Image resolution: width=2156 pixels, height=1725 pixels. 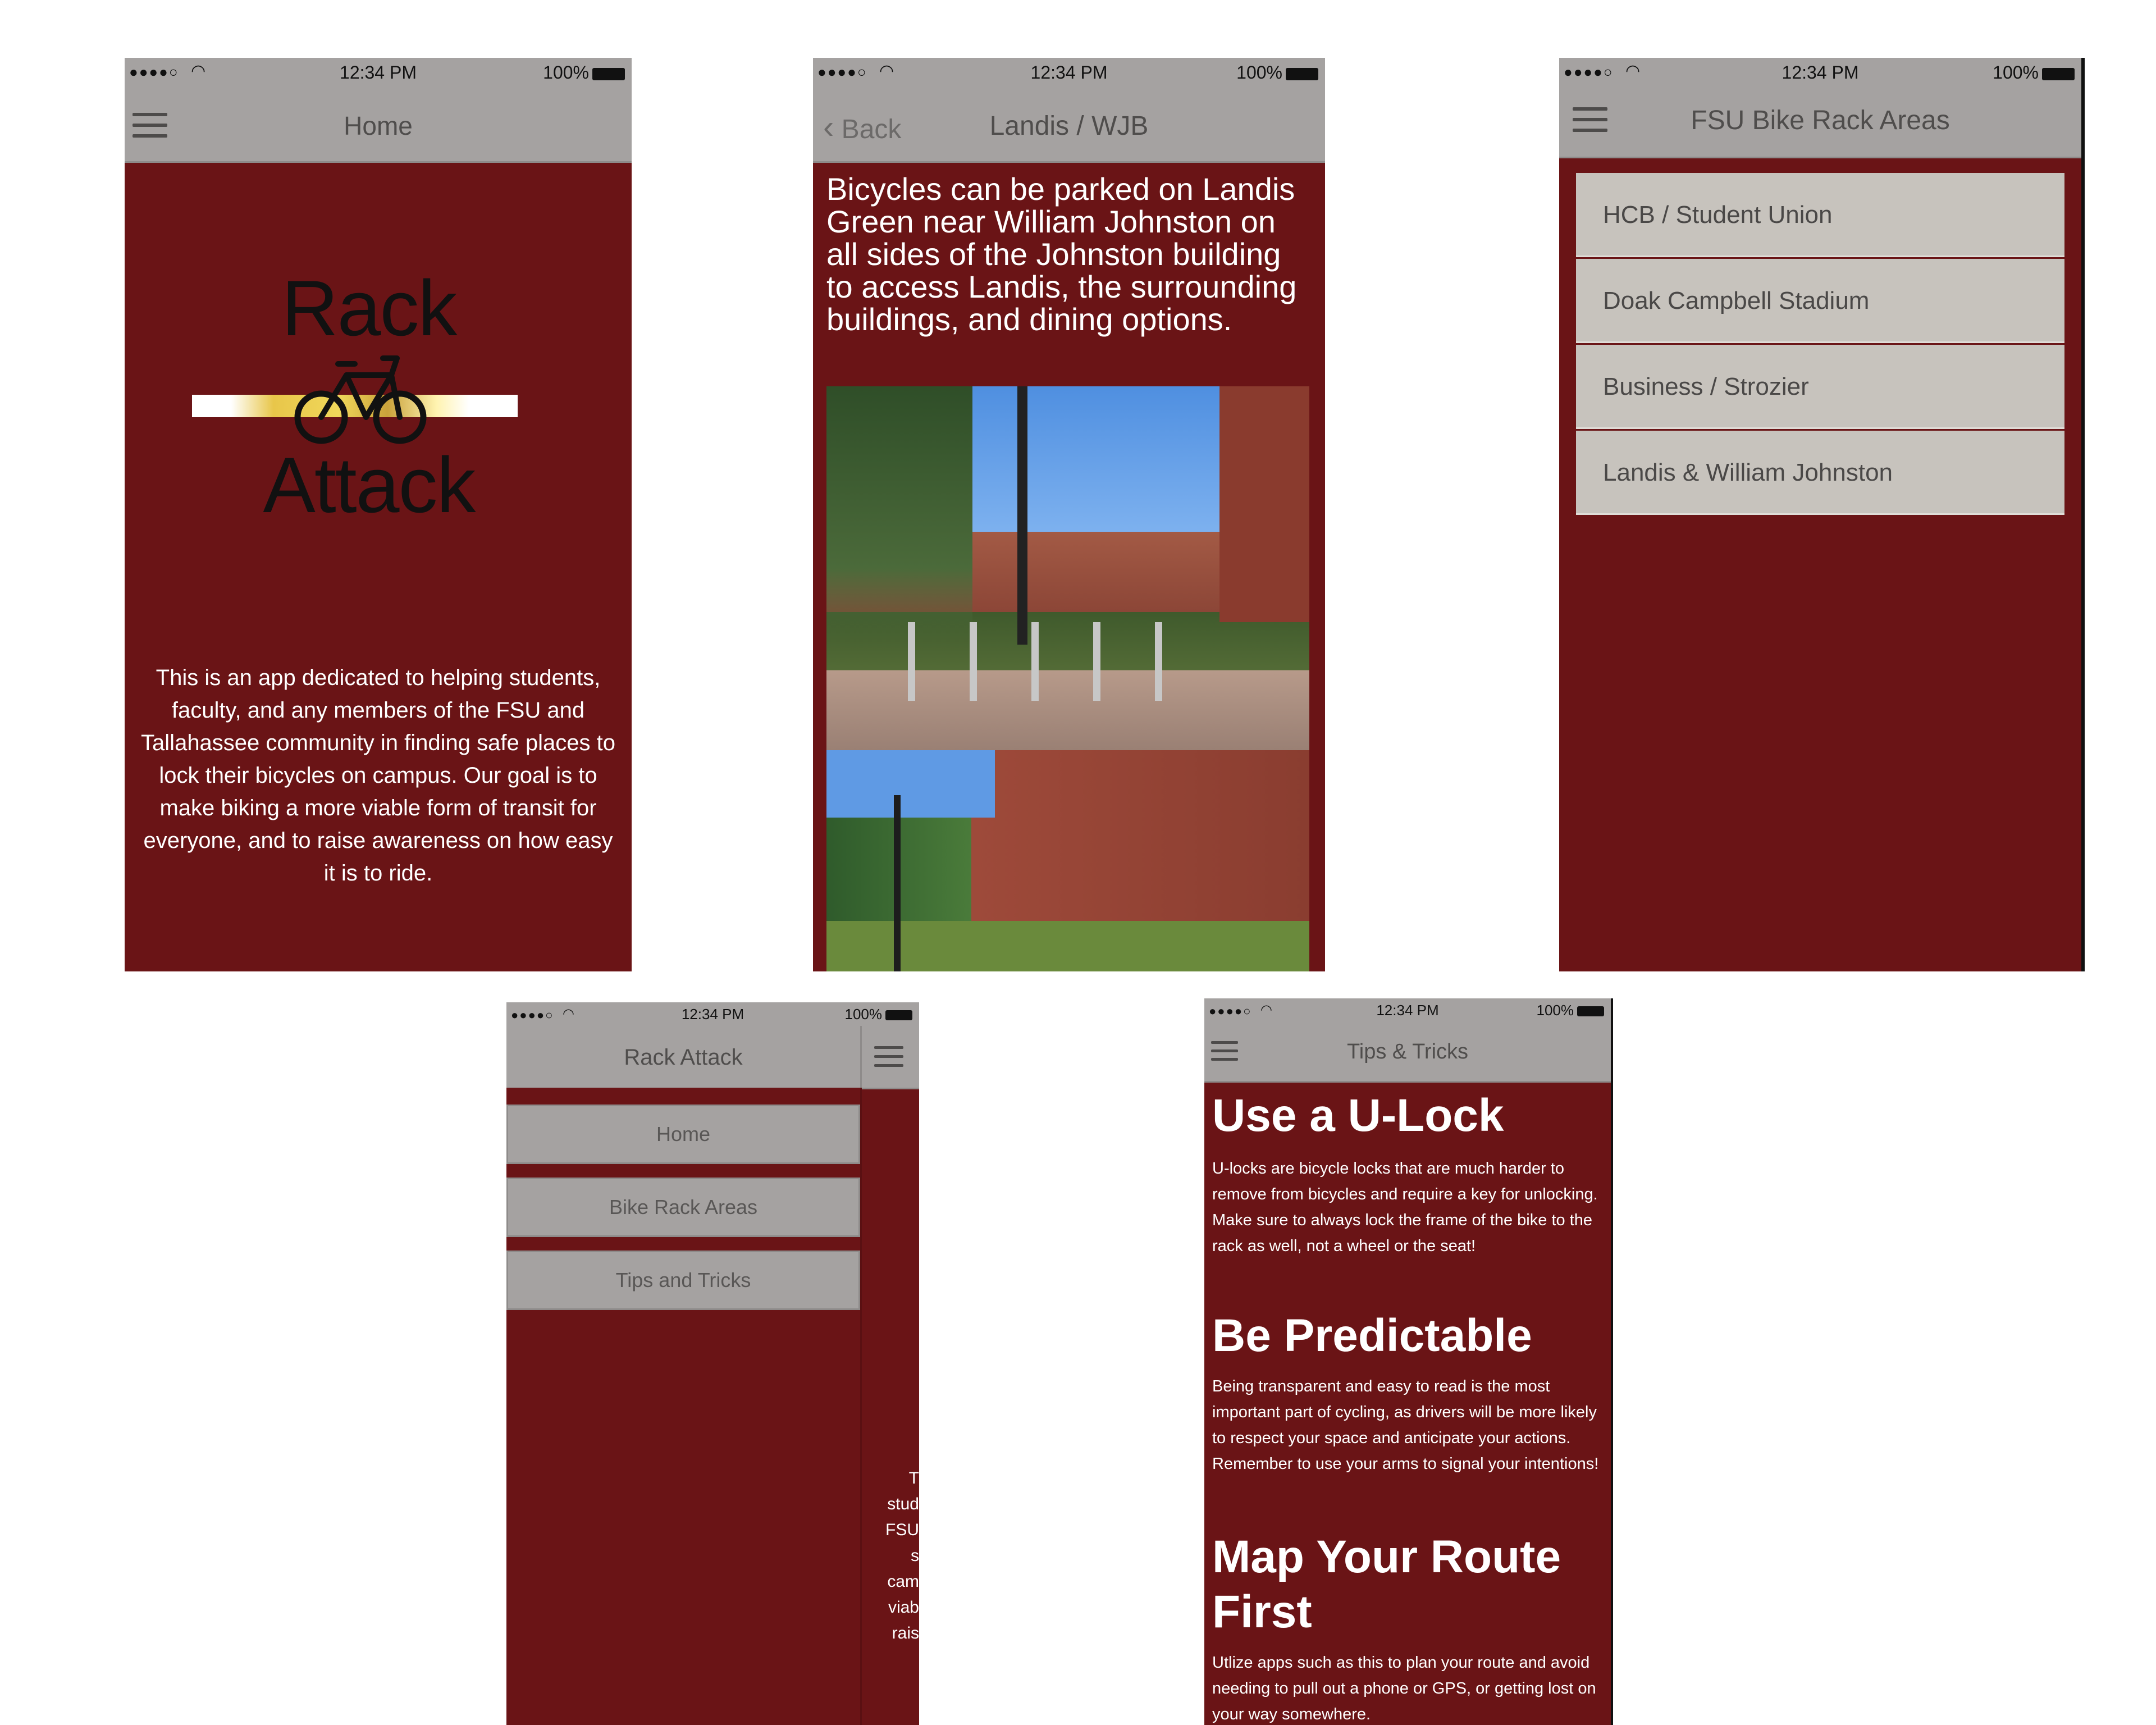 I want to click on bicycle-icon, so click(x=360, y=400).